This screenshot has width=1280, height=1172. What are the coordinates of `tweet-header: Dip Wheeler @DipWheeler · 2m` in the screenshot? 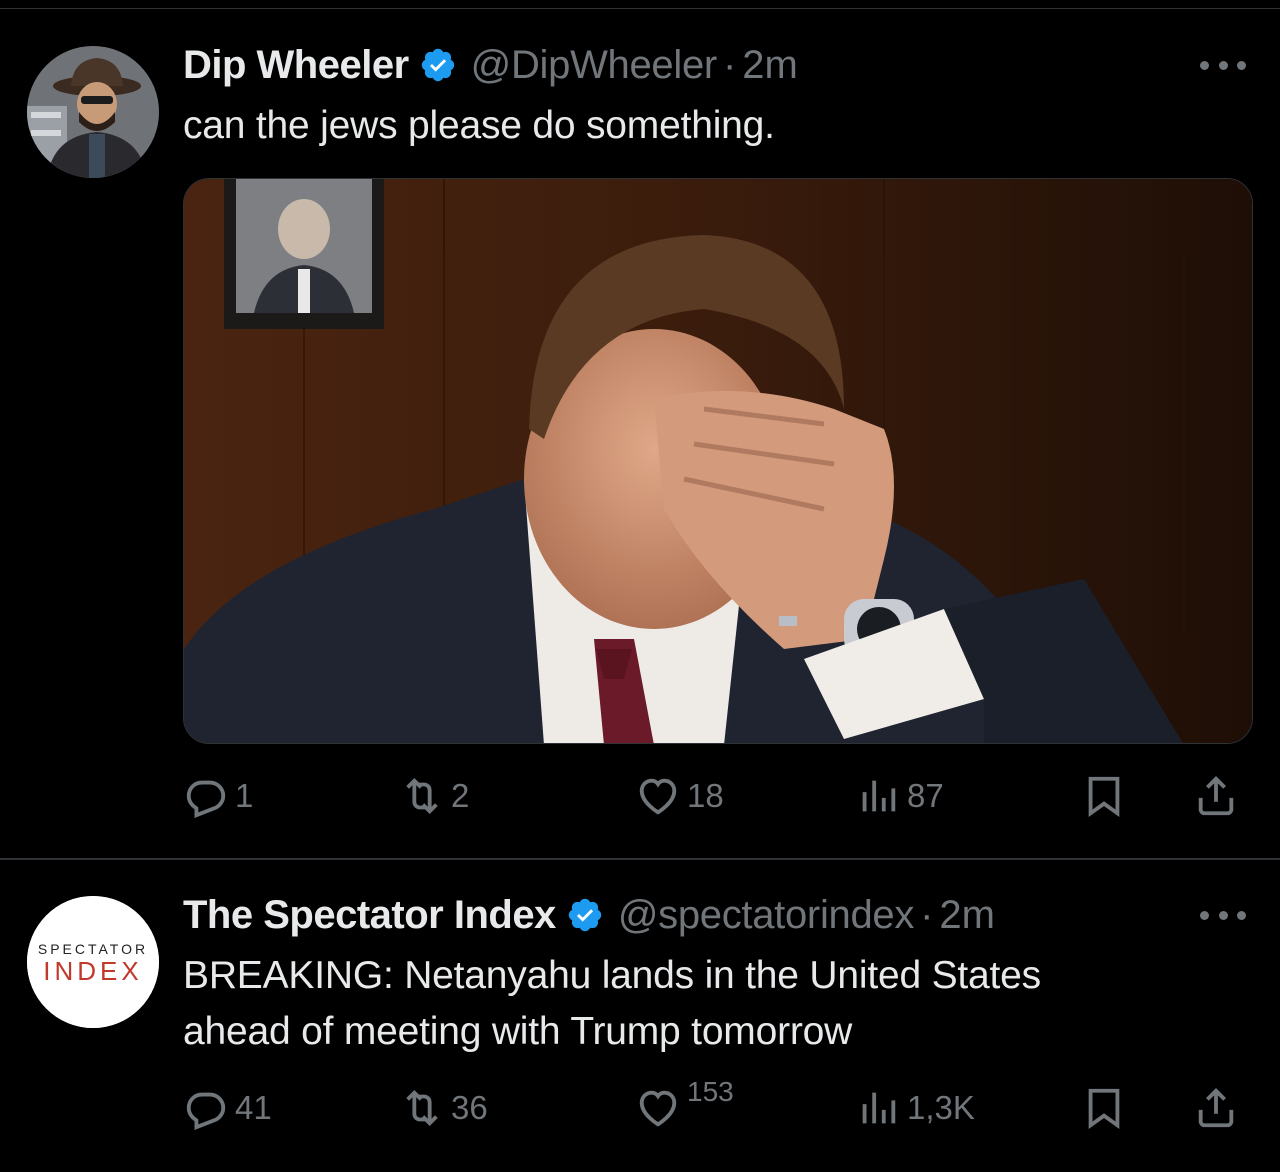 It's located at (490, 65).